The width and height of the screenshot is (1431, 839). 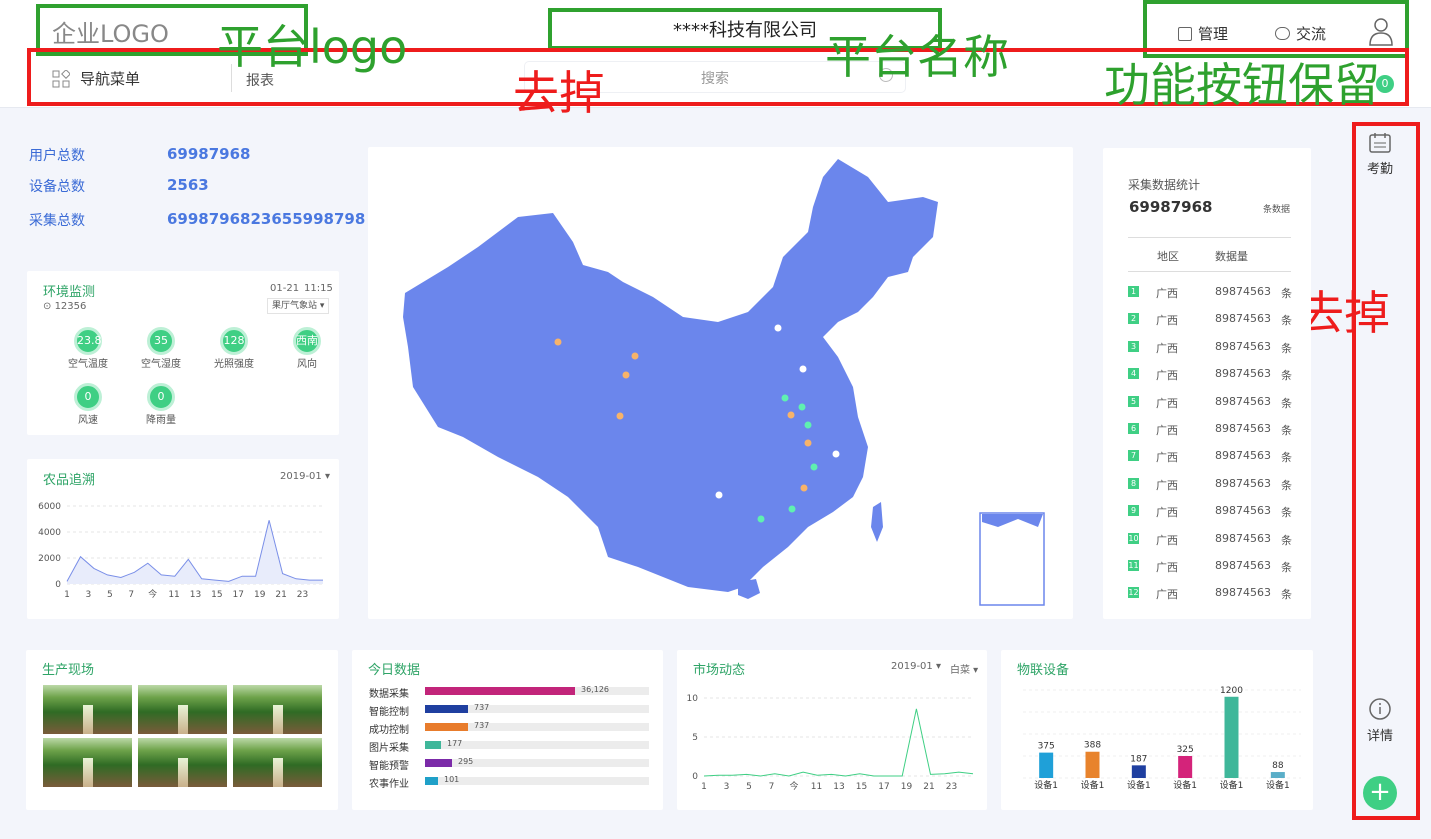 I want to click on today-row-value: 737, so click(x=482, y=707).